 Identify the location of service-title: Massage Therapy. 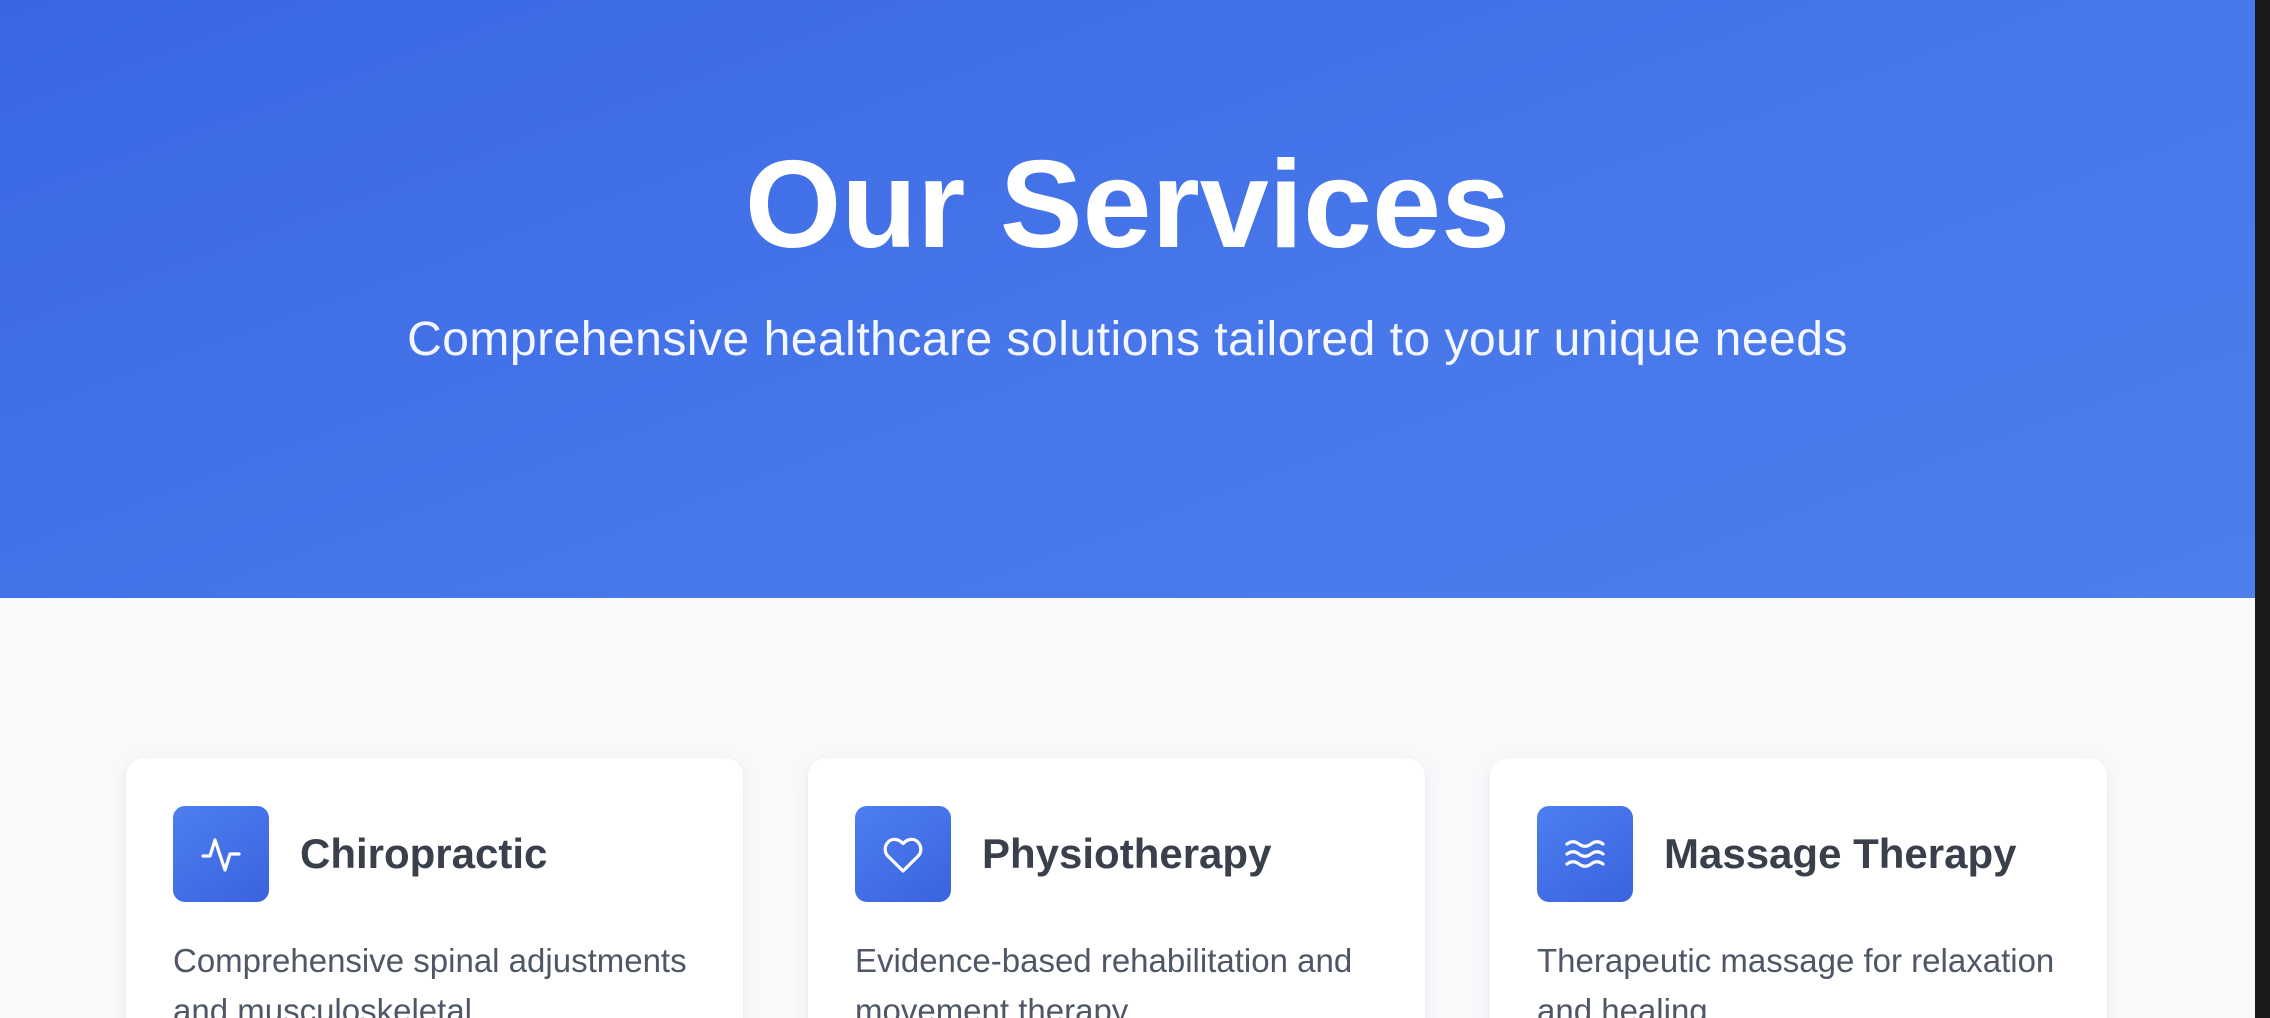
(1840, 853).